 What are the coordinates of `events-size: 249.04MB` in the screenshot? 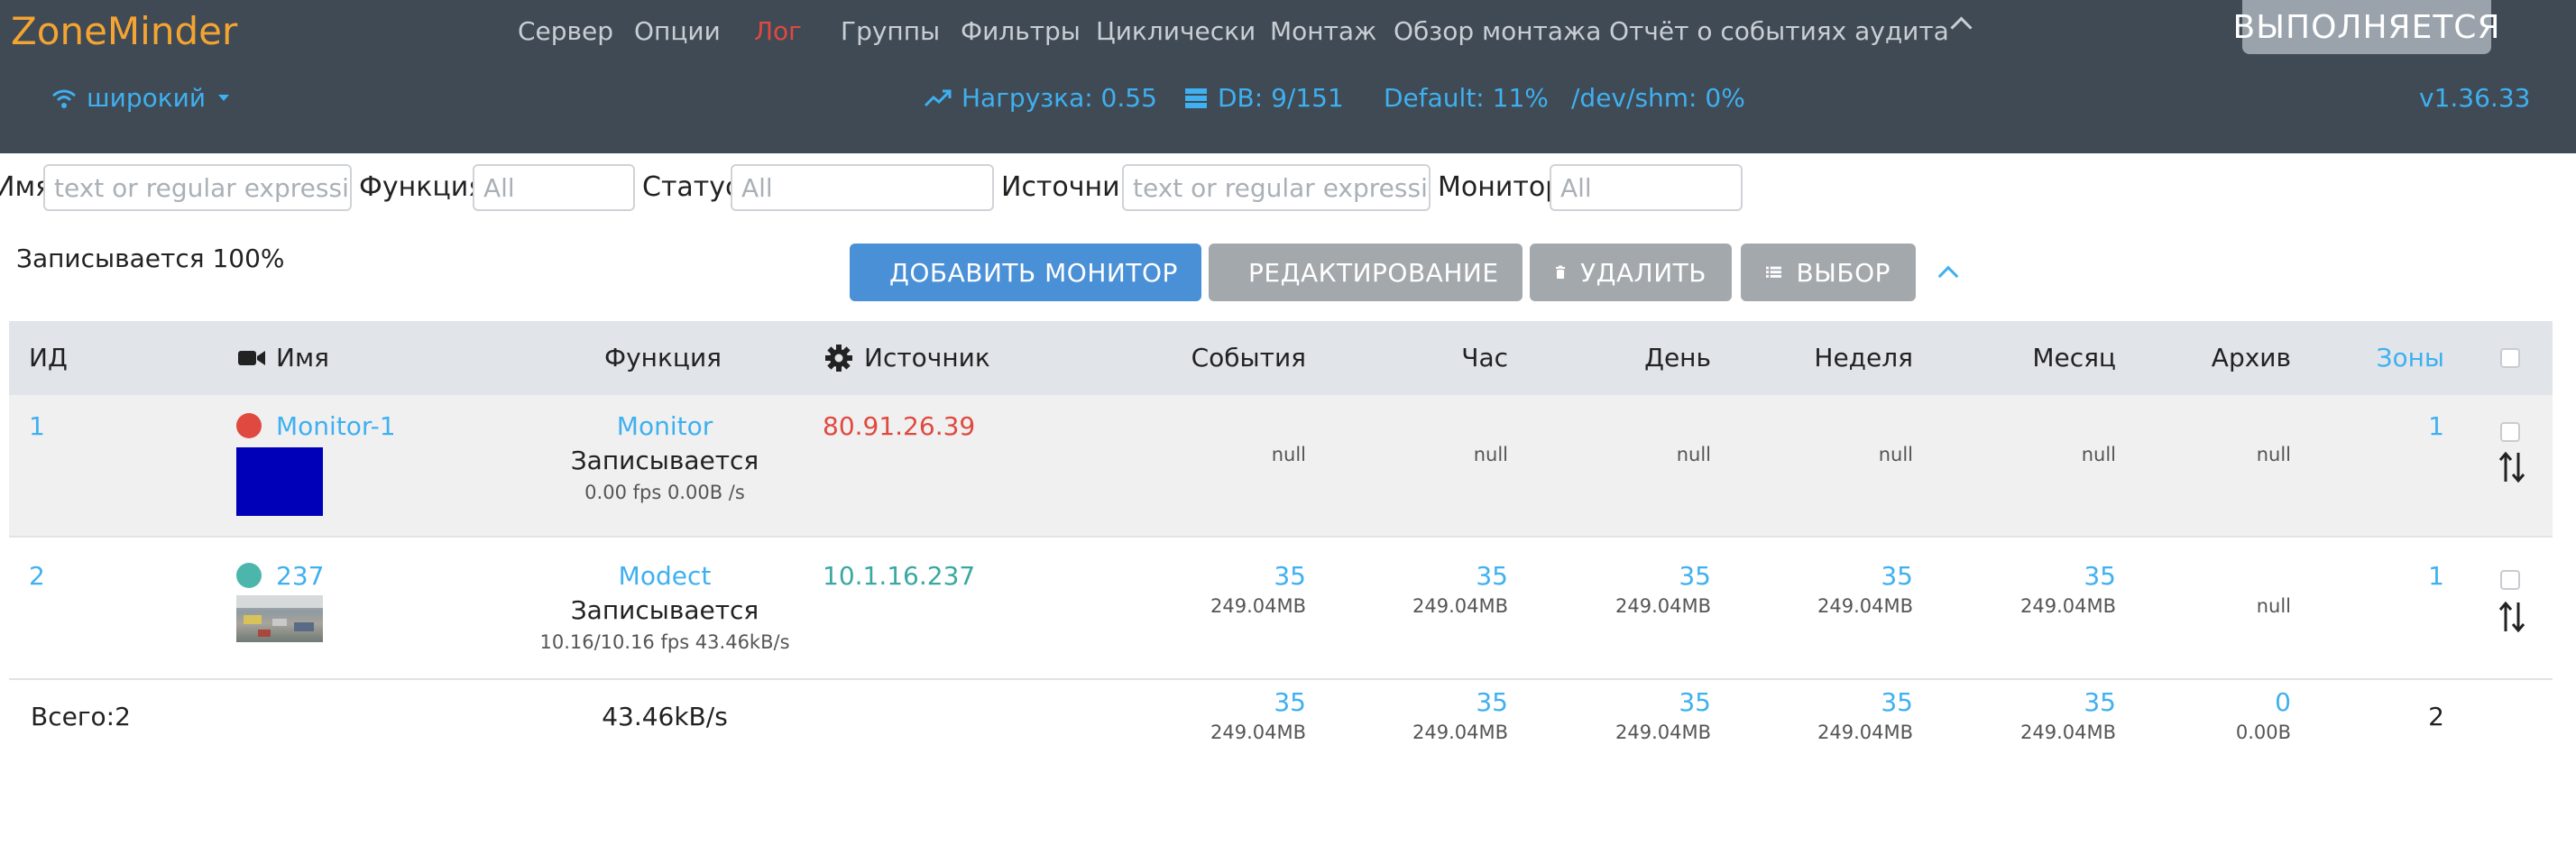 It's located at (1258, 606).